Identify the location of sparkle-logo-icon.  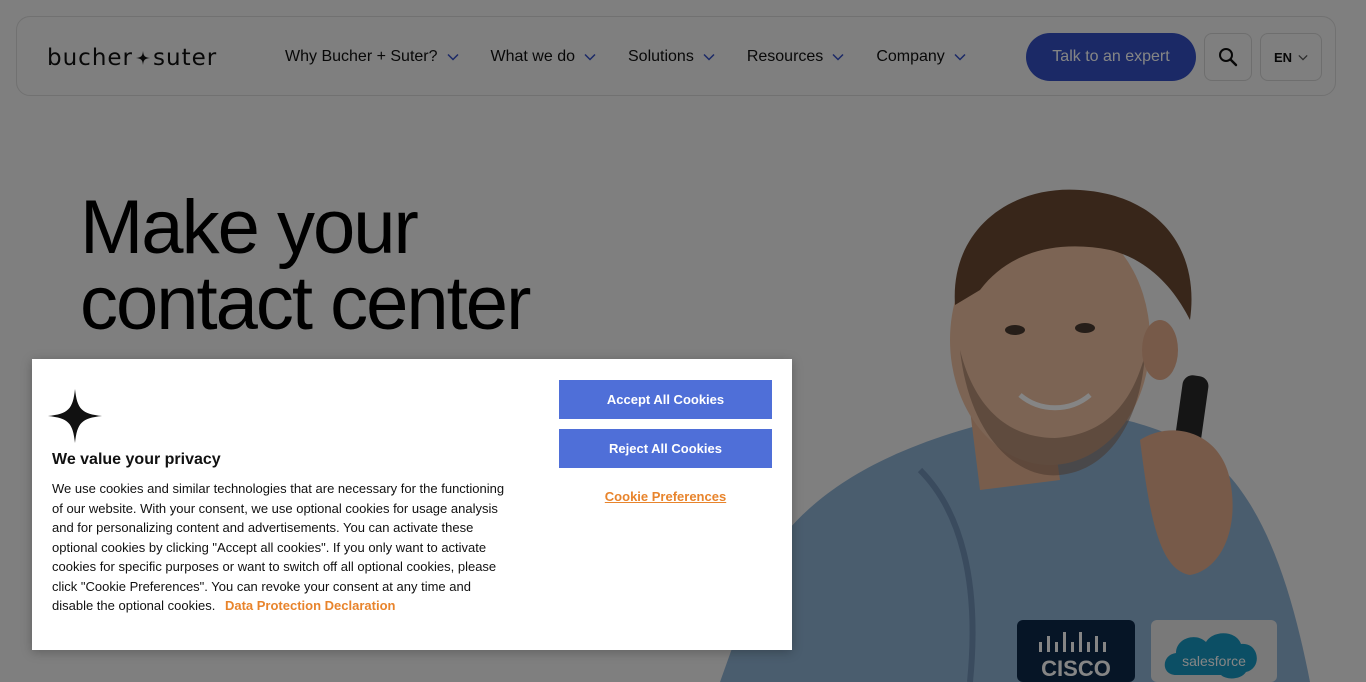
(75, 416).